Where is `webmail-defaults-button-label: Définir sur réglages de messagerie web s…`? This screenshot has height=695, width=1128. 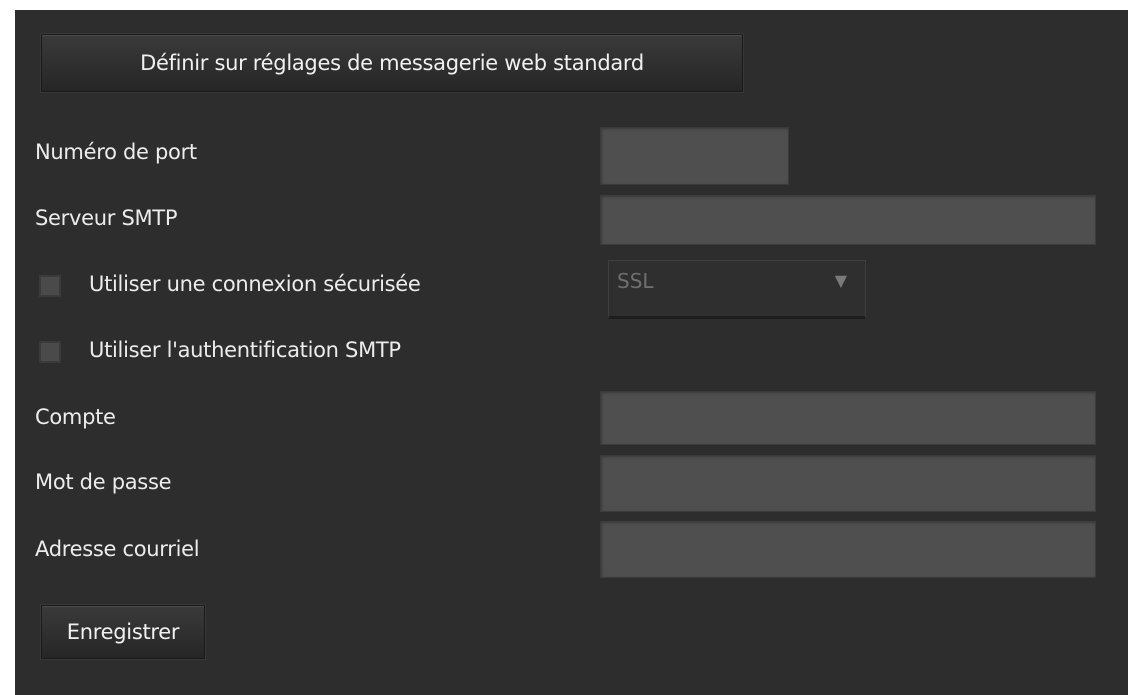 webmail-defaults-button-label: Définir sur réglages de messagerie web s… is located at coordinates (392, 63).